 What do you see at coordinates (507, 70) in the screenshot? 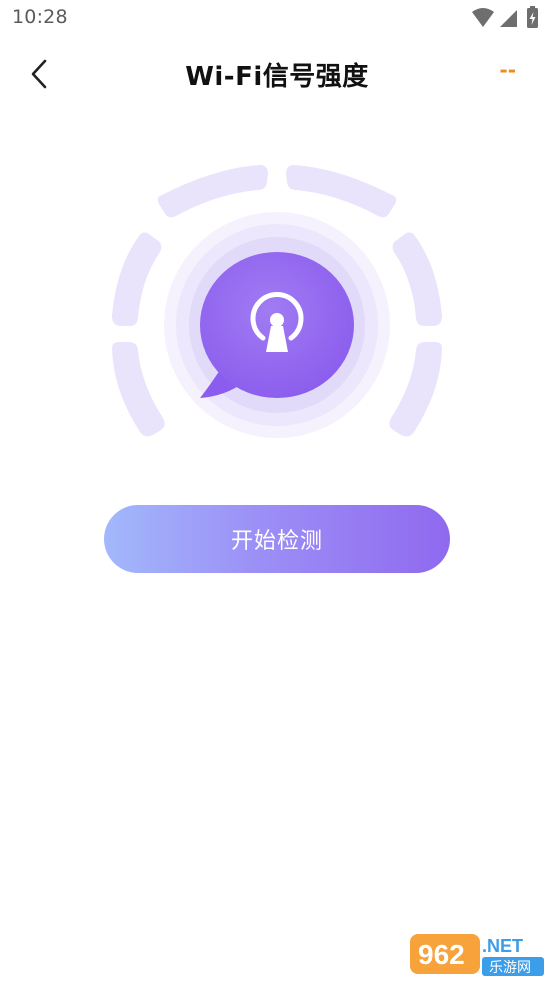
I see `header-right-action: --` at bounding box center [507, 70].